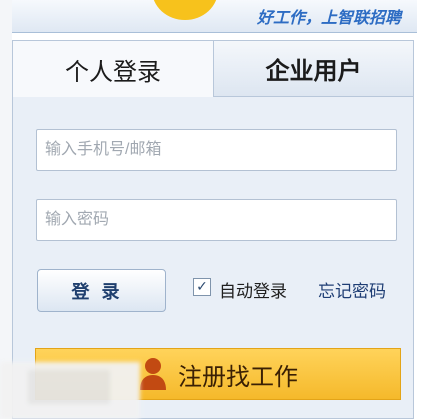  Describe the element at coordinates (216, 150) in the screenshot. I see `phone-email-input` at that location.